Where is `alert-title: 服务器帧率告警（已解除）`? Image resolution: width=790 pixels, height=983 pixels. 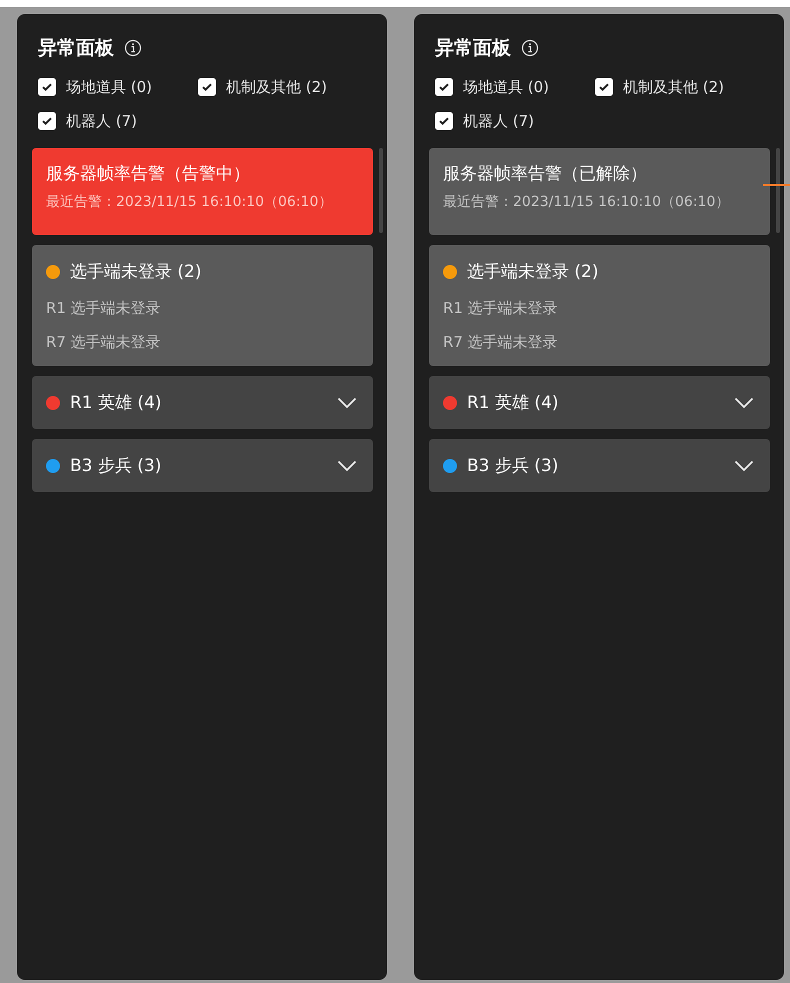 alert-title: 服务器帧率告警（已解除） is located at coordinates (545, 174).